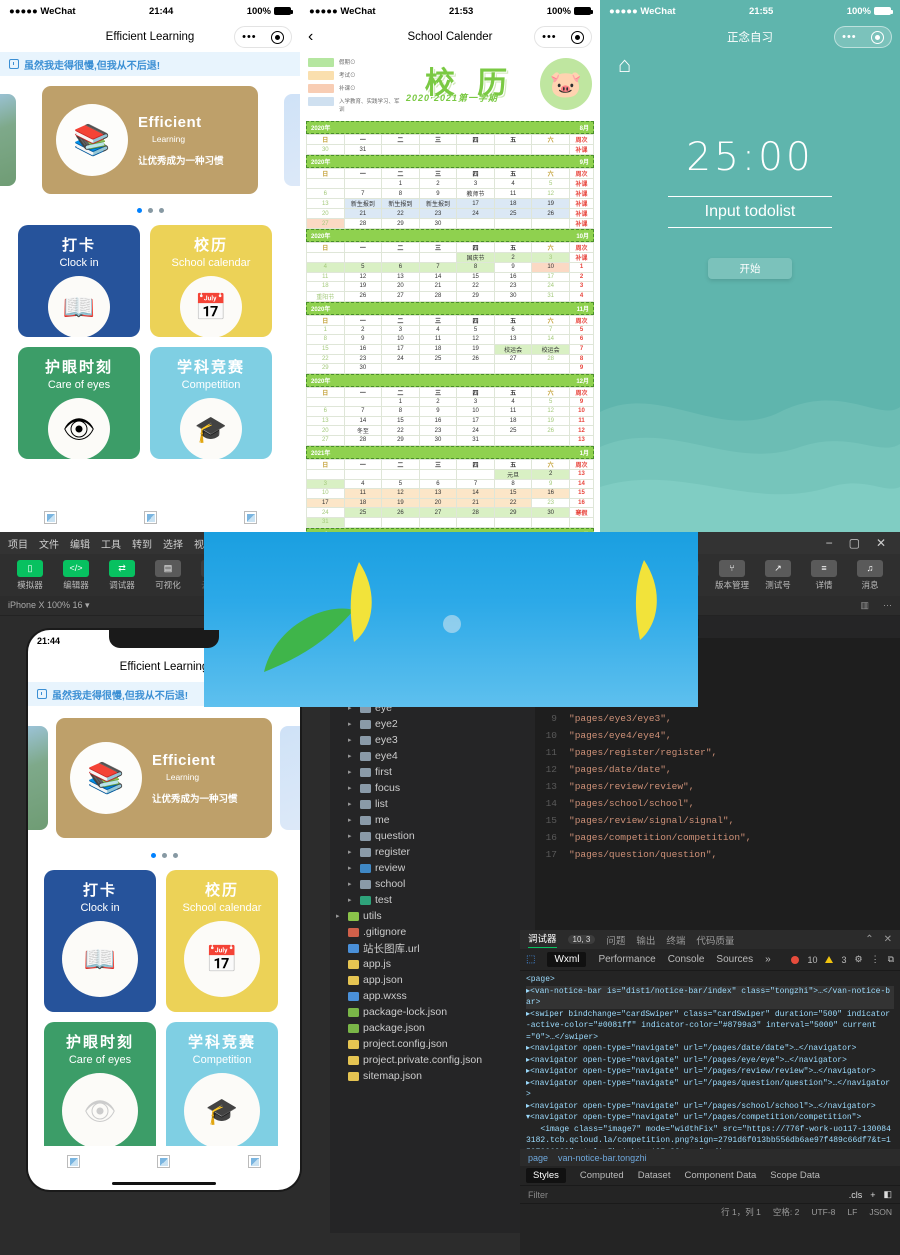  Describe the element at coordinates (79, 403) in the screenshot. I see `card-care-of-eyes: 护眼时刻 Care of eyes 👁` at that location.